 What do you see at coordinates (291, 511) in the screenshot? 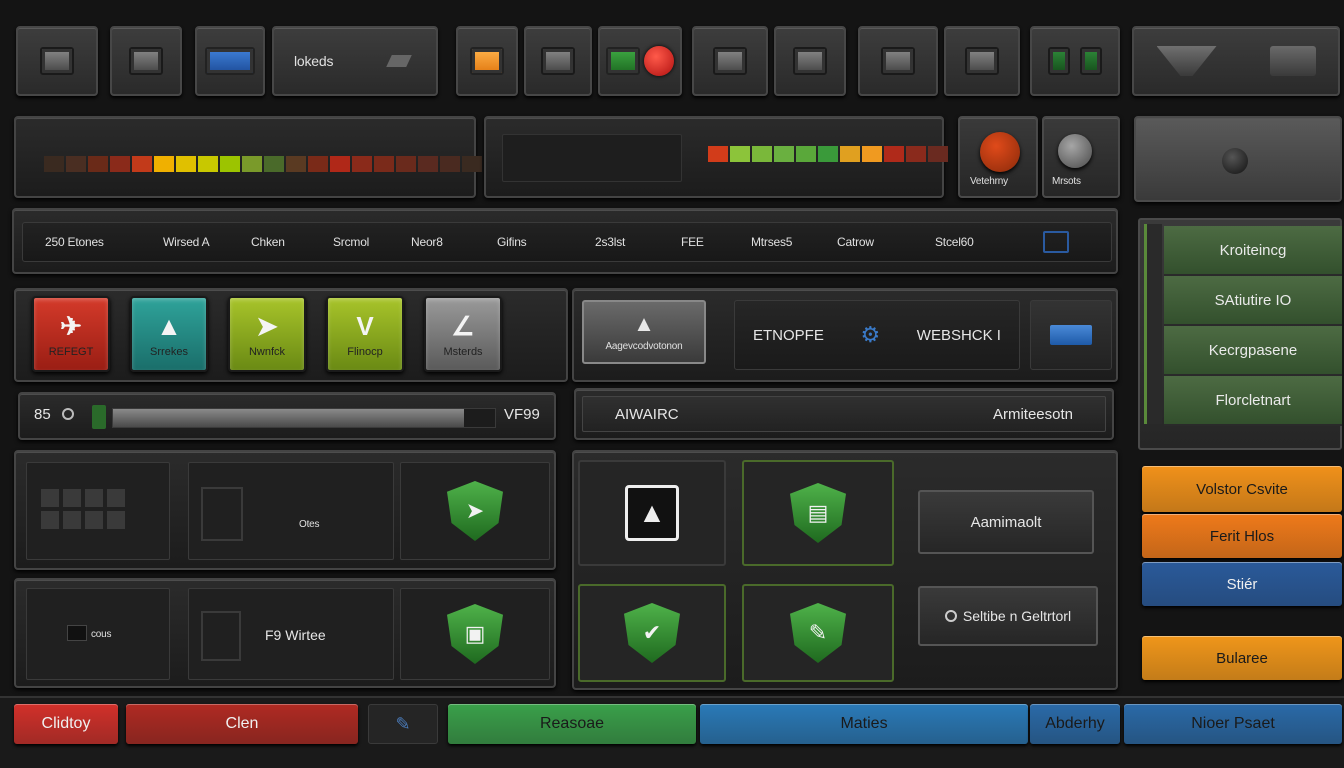
I see `file-panel: Otes` at bounding box center [291, 511].